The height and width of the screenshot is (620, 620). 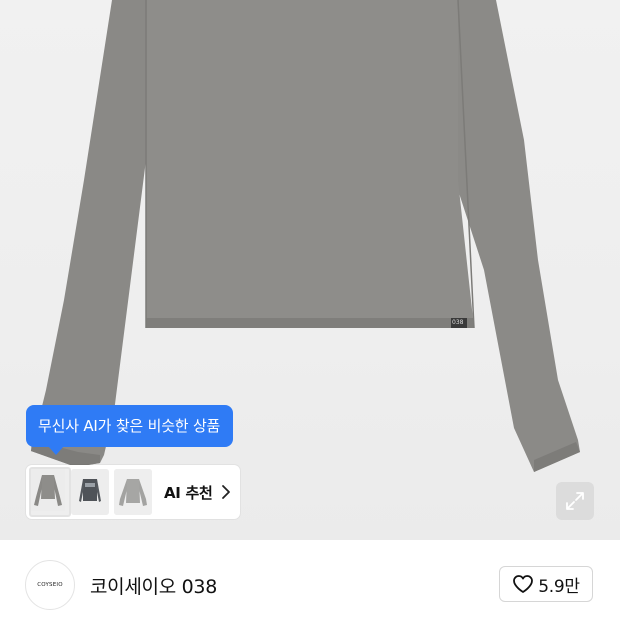 I want to click on ai-recommend-label: AI 추천, so click(x=188, y=492).